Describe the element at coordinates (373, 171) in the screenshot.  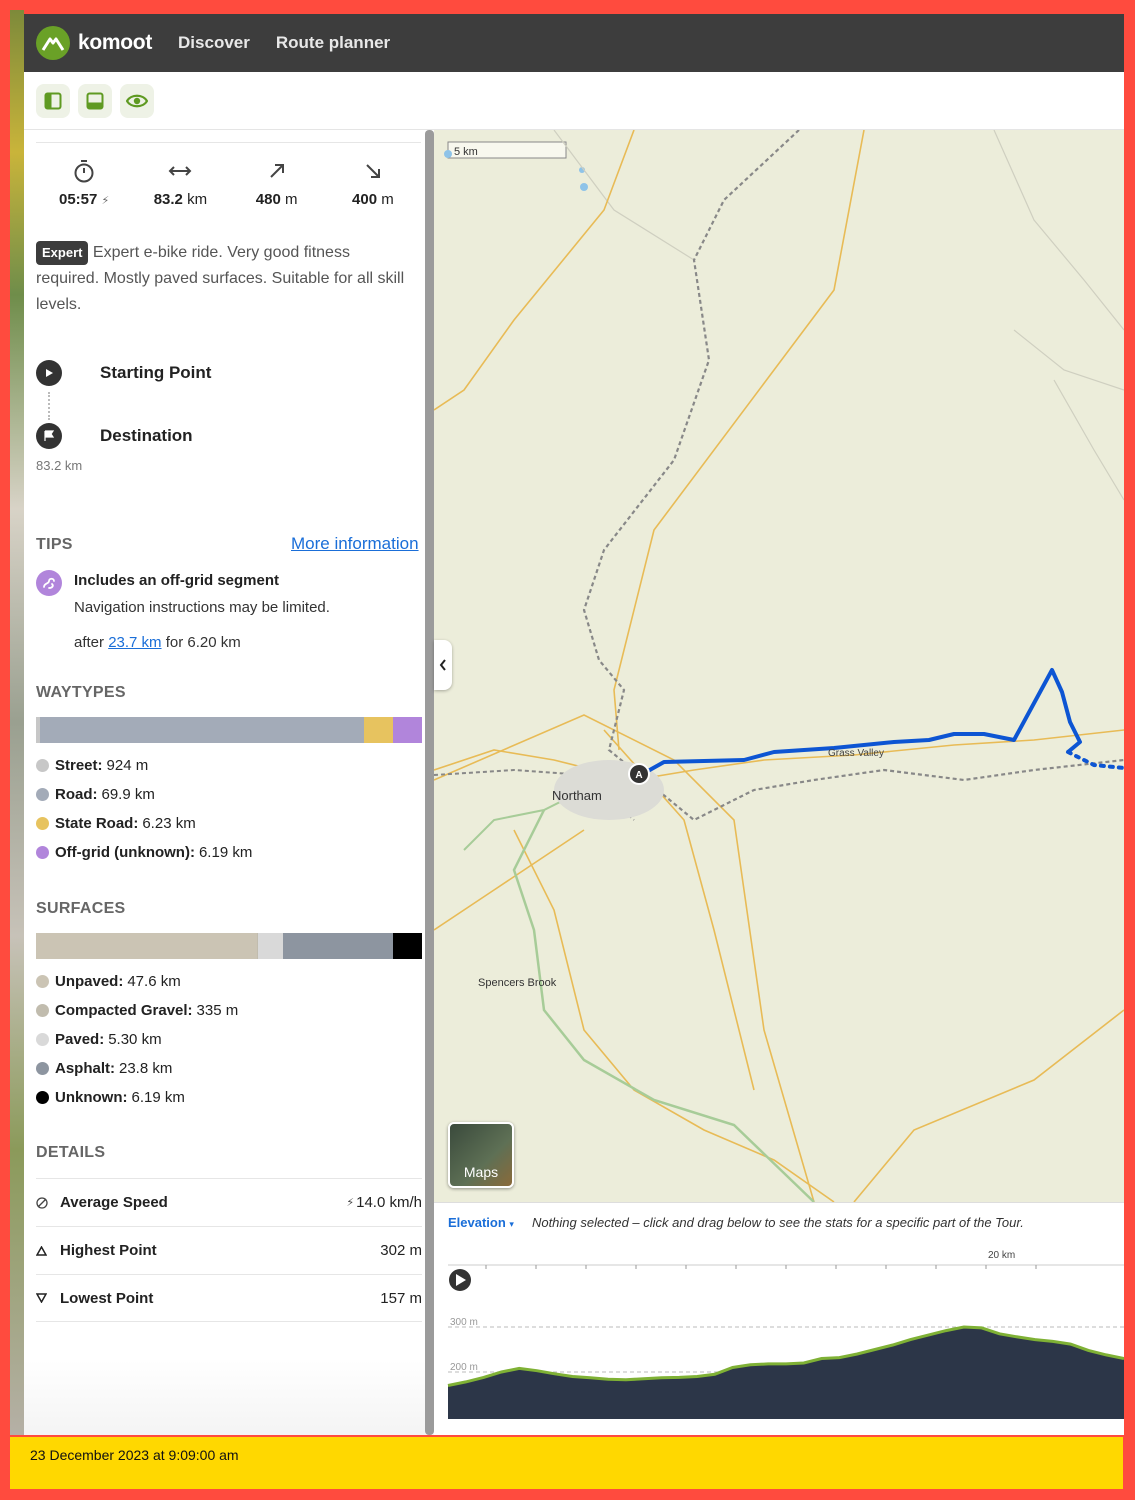
I see `arrow-down-right-icon` at that location.